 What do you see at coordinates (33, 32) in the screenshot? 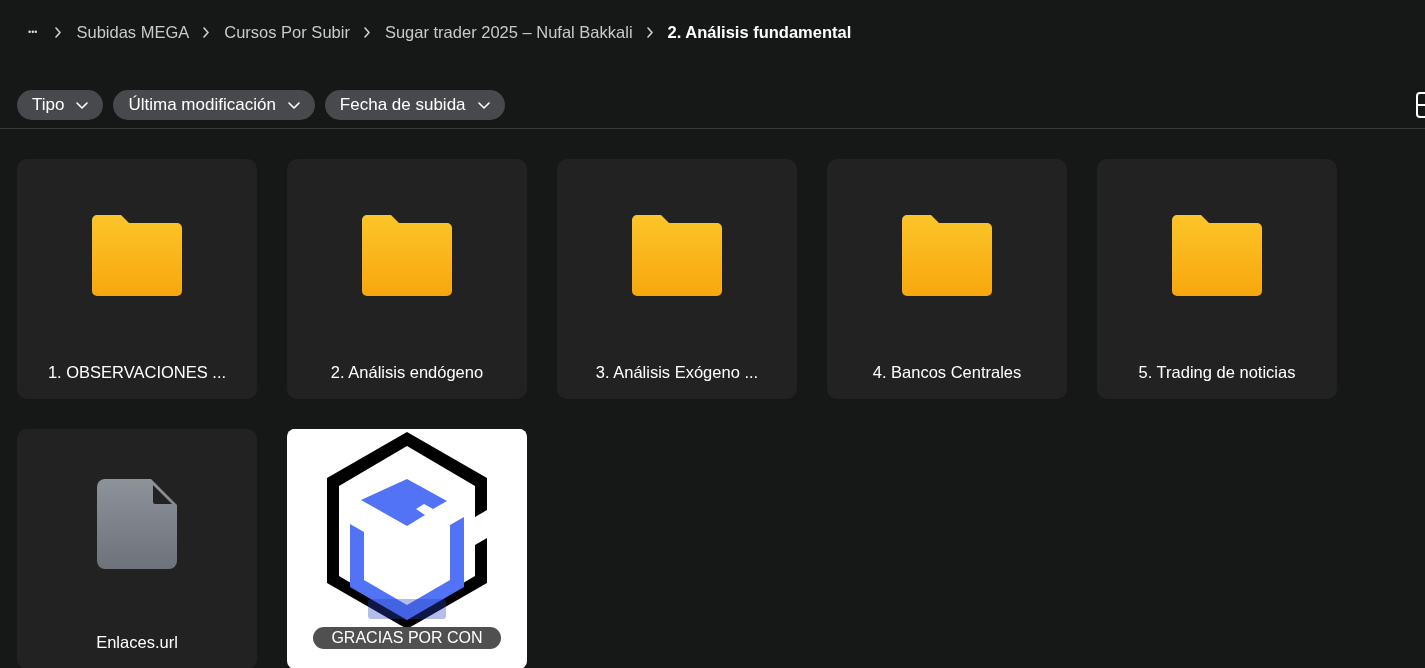
I see `more-button: •••` at bounding box center [33, 32].